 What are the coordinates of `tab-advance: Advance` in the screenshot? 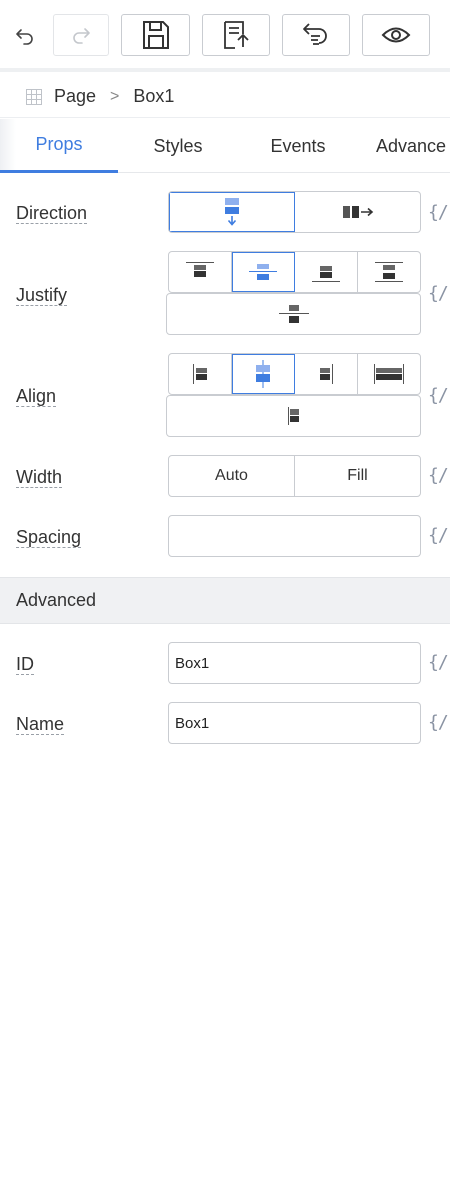 It's located at (404, 146).